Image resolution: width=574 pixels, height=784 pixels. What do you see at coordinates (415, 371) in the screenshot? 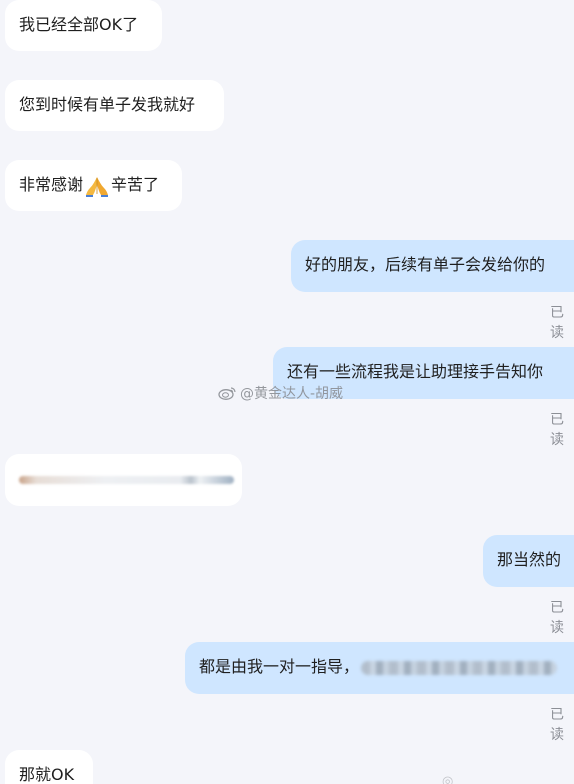
I see `message-text: 还有一些流程我是让助理接手告知你` at bounding box center [415, 371].